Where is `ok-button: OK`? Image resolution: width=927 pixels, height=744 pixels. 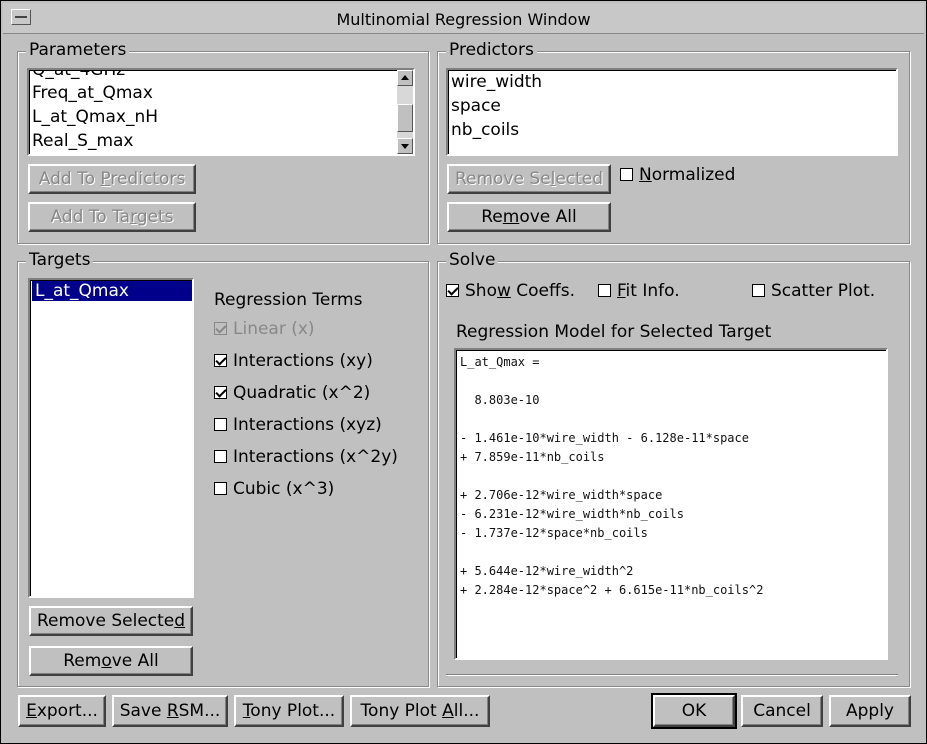
ok-button: OK is located at coordinates (694, 711).